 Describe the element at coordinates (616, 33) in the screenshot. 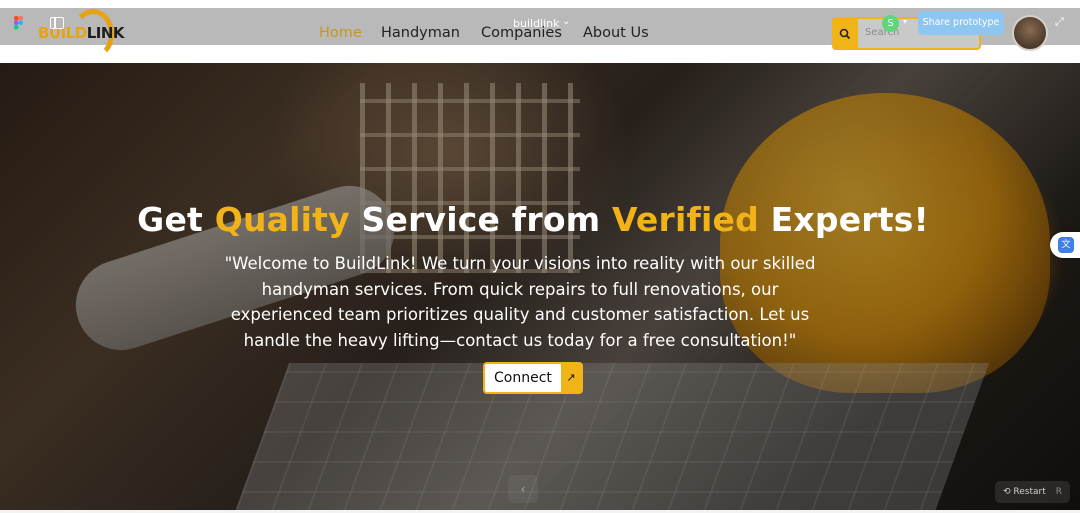

I see `nav-about-us: About Us` at that location.